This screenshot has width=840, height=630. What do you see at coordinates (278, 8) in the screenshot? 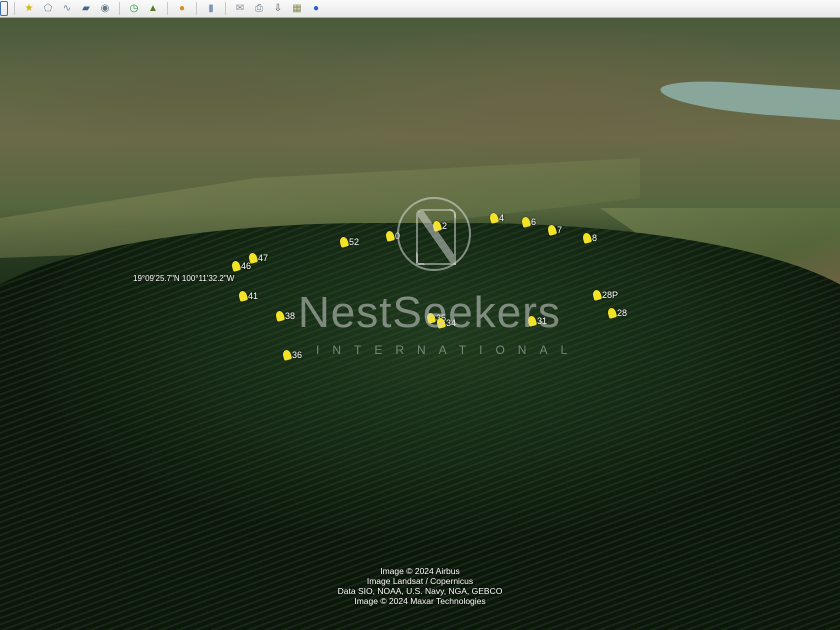
I see `save-image-icon: ⇩` at bounding box center [278, 8].